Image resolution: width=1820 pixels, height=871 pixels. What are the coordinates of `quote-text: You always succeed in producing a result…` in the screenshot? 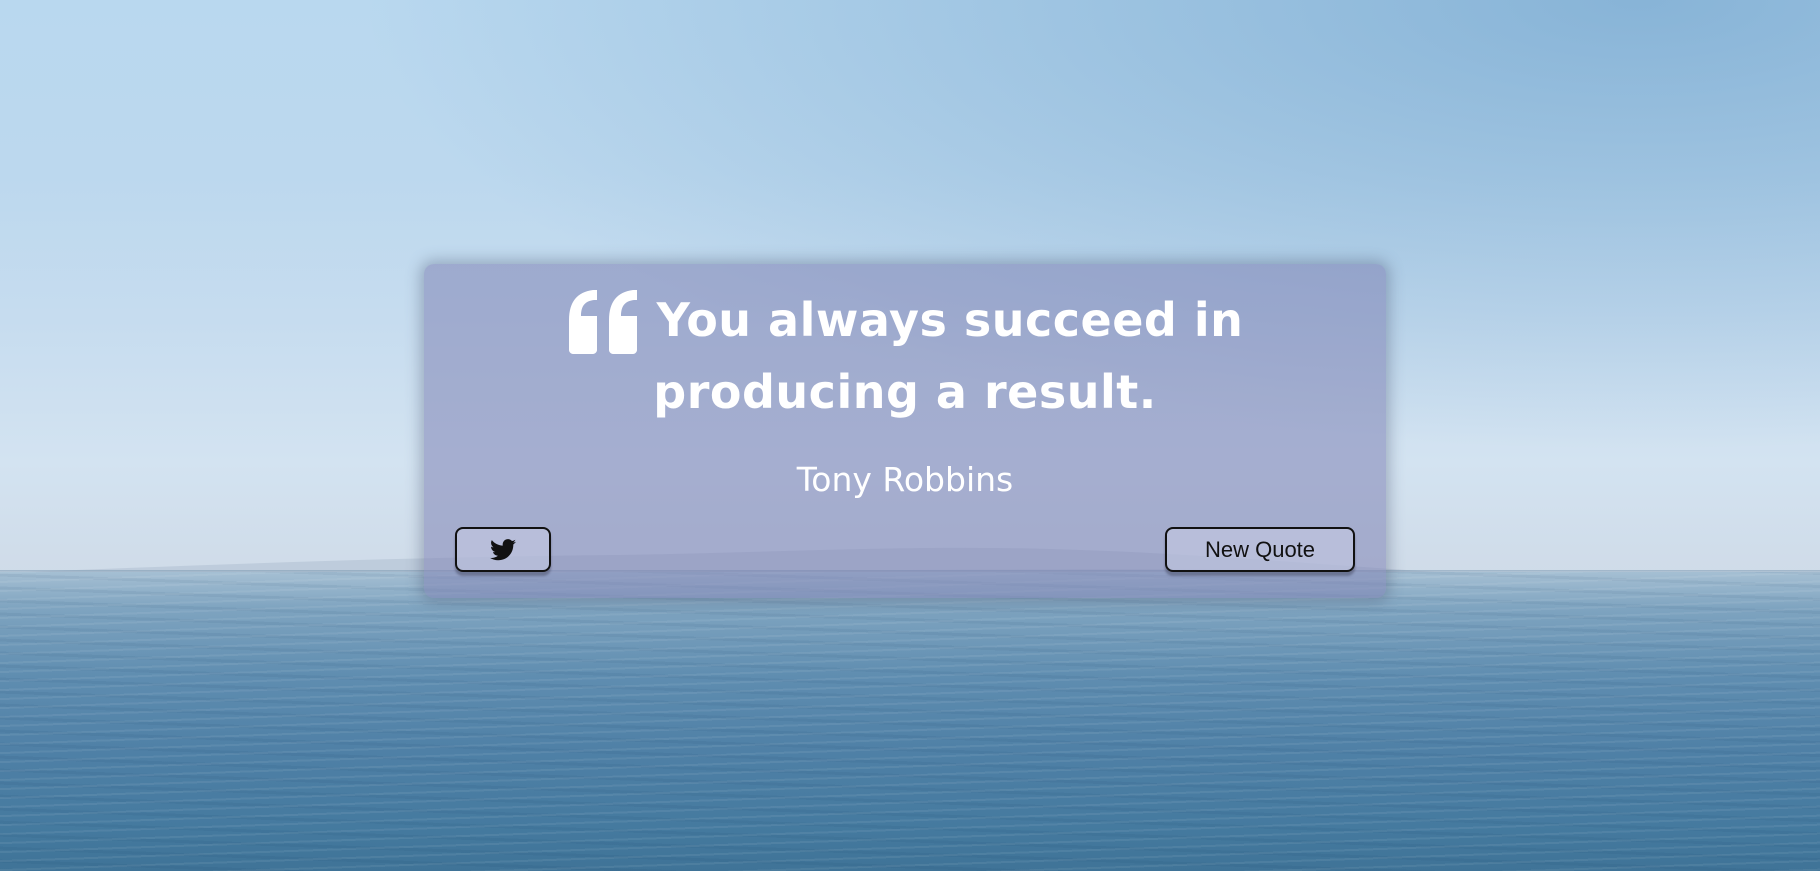 It's located at (948, 356).